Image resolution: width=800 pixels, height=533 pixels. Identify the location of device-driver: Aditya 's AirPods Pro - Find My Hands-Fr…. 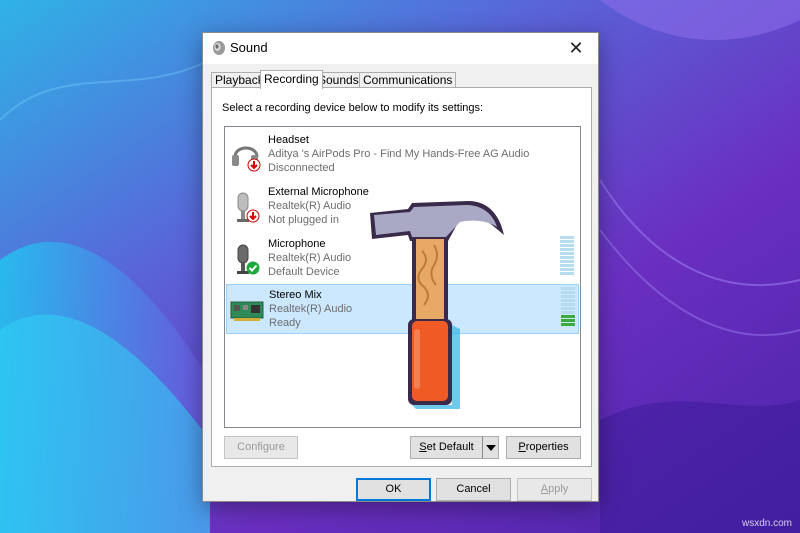
(399, 154).